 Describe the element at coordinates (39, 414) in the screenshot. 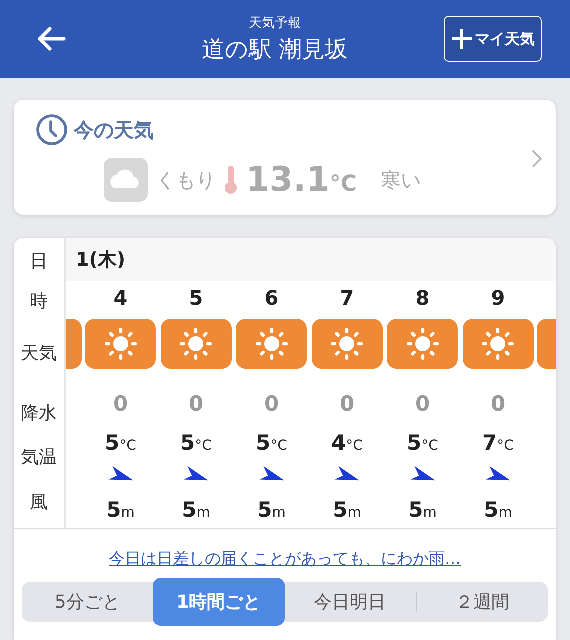

I see `row-label: 降水` at that location.